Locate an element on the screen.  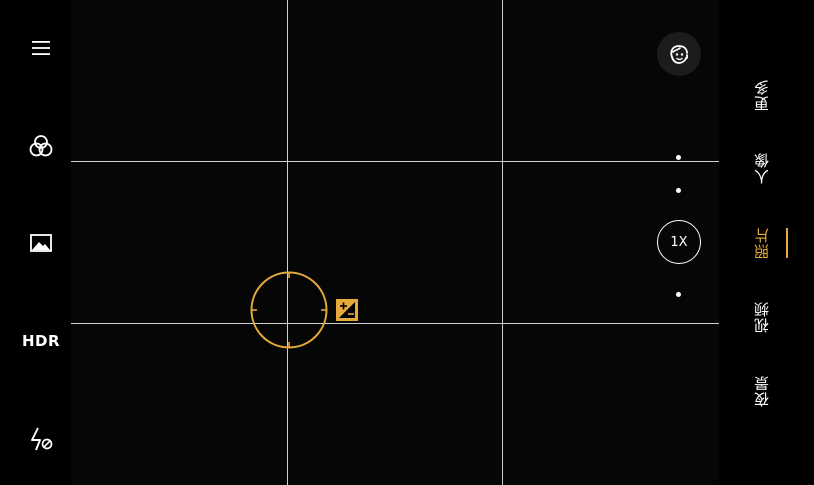
mode-portrait: 人像 is located at coordinates (762, 168).